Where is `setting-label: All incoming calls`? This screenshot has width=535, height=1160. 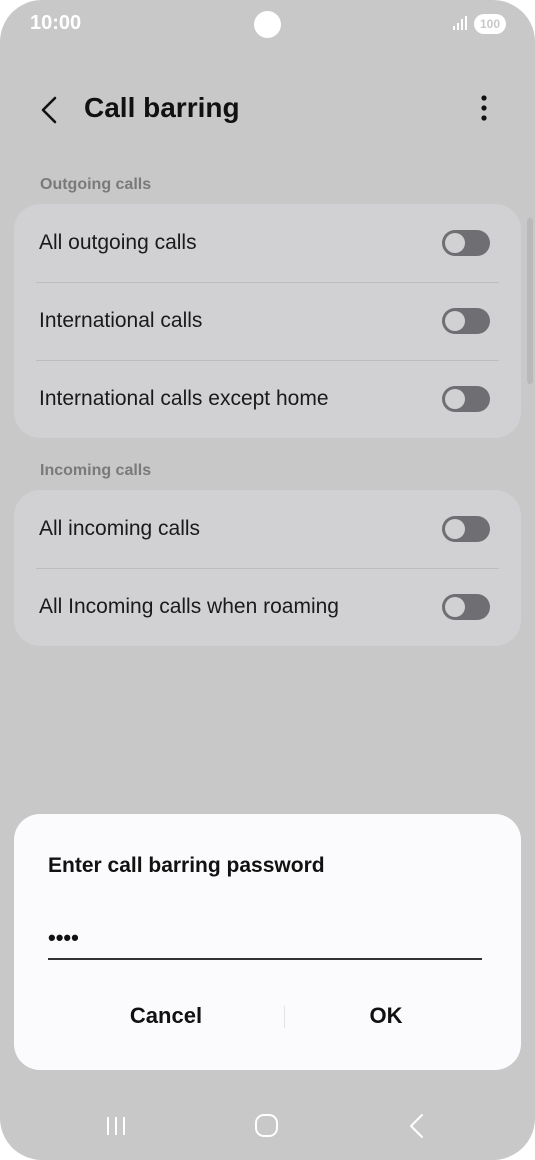 setting-label: All incoming calls is located at coordinates (120, 528).